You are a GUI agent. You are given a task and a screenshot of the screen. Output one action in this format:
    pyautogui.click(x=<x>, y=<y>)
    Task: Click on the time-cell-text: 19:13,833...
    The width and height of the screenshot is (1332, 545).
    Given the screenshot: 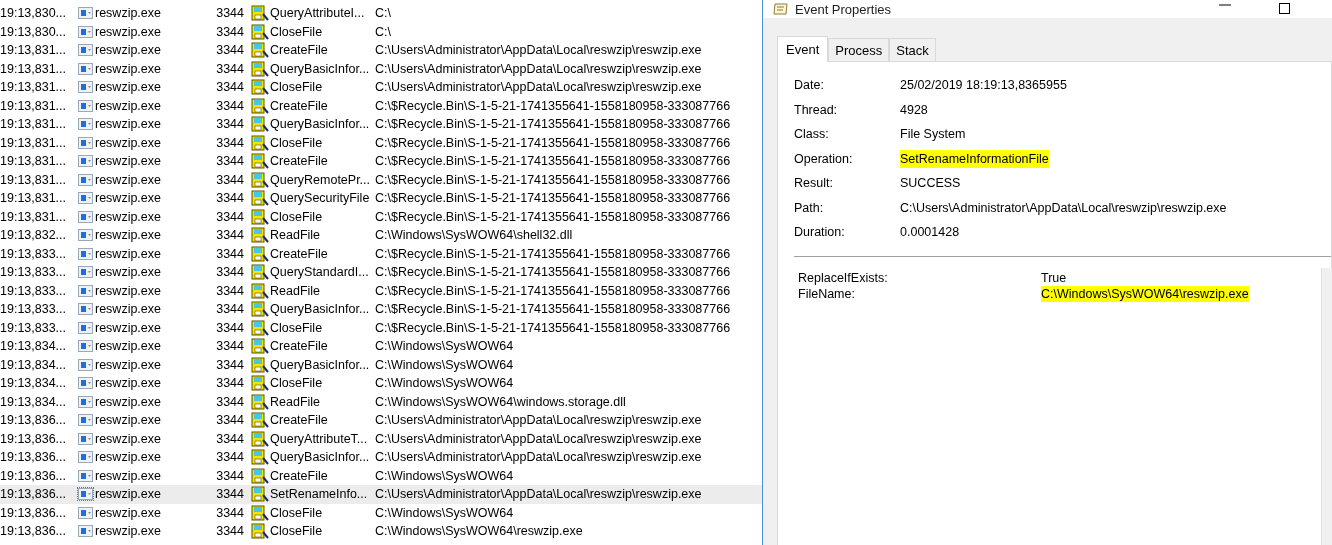 What is the action you would take?
    pyautogui.click(x=34, y=290)
    